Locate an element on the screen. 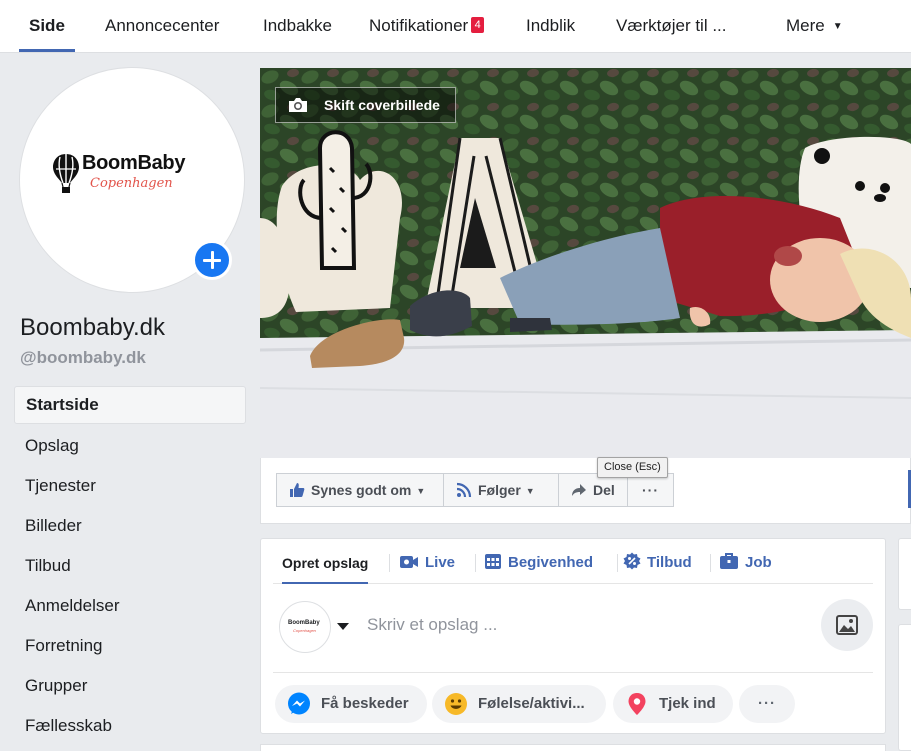 The width and height of the screenshot is (911, 751). sidebar-item-home: Startside is located at coordinates (130, 405).